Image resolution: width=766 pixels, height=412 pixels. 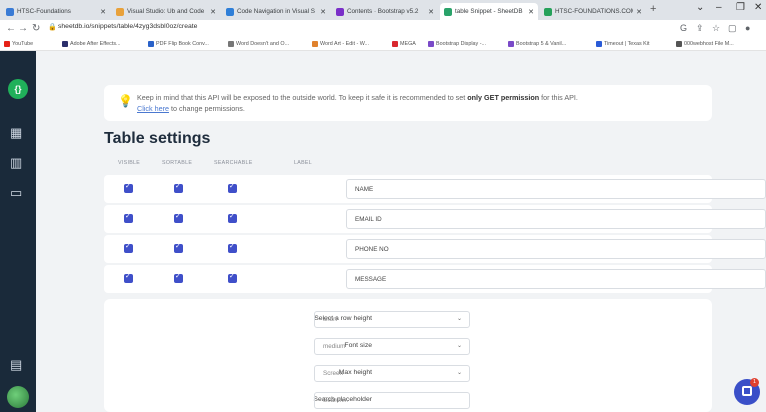 I want to click on max-height-select: Screen ⌄, so click(x=392, y=373).